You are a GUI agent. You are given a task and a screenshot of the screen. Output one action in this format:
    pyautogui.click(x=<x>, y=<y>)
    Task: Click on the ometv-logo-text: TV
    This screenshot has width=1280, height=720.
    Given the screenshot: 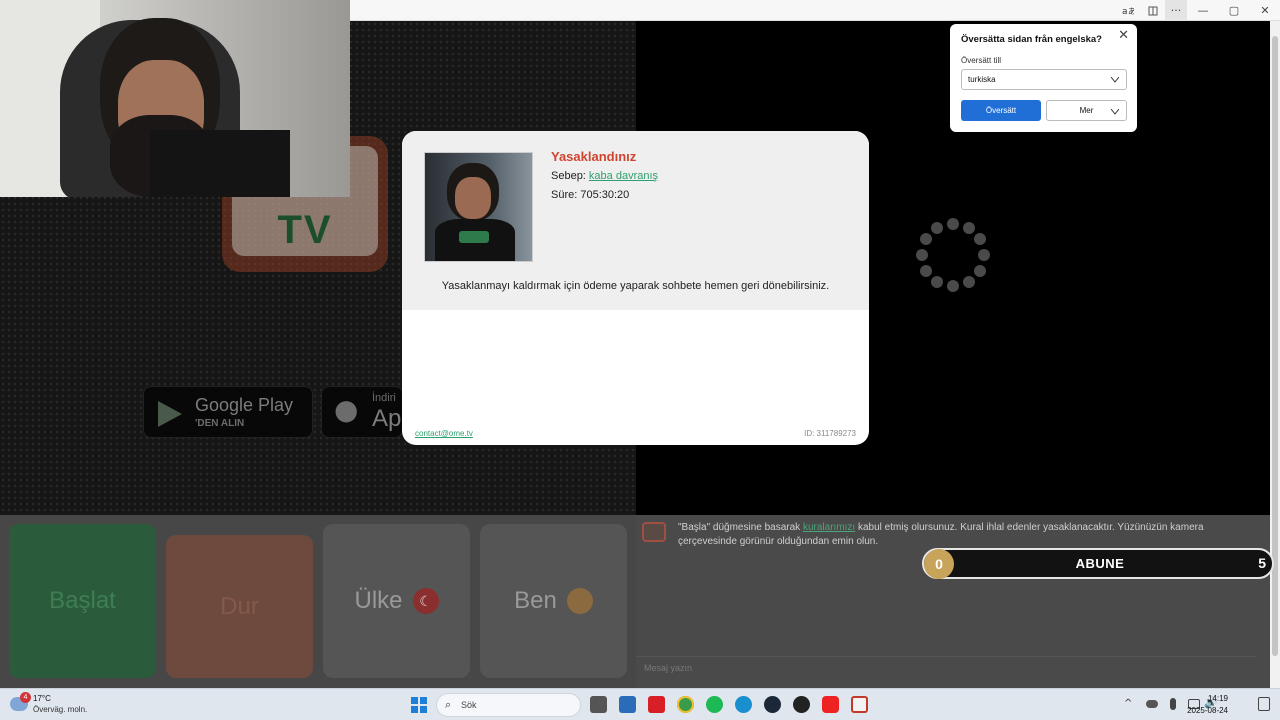 What is the action you would take?
    pyautogui.click(x=305, y=230)
    